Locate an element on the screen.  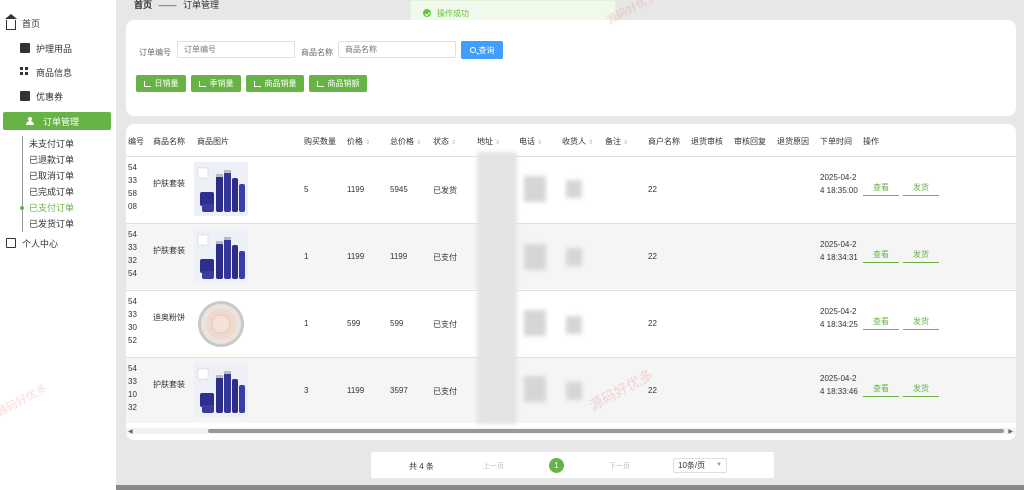
header-id: 编号 is located at coordinates (136, 141).